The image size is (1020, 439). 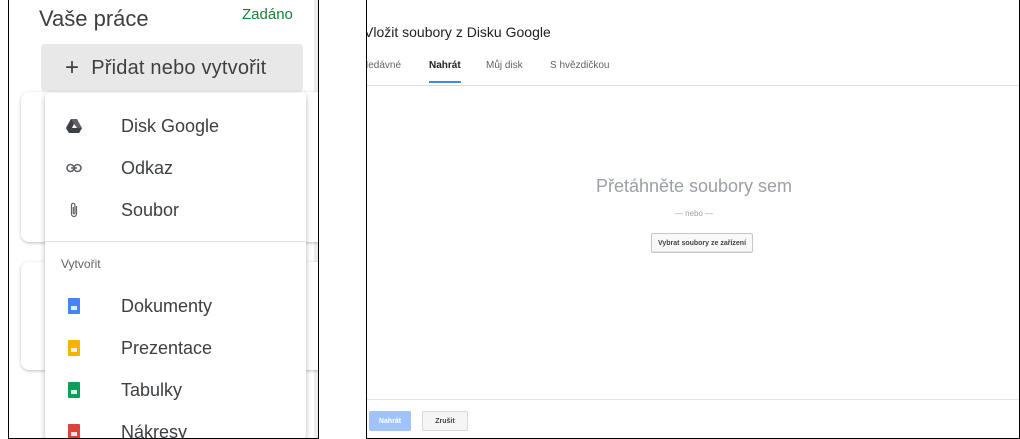 I want to click on google-docs-icon, so click(x=74, y=306).